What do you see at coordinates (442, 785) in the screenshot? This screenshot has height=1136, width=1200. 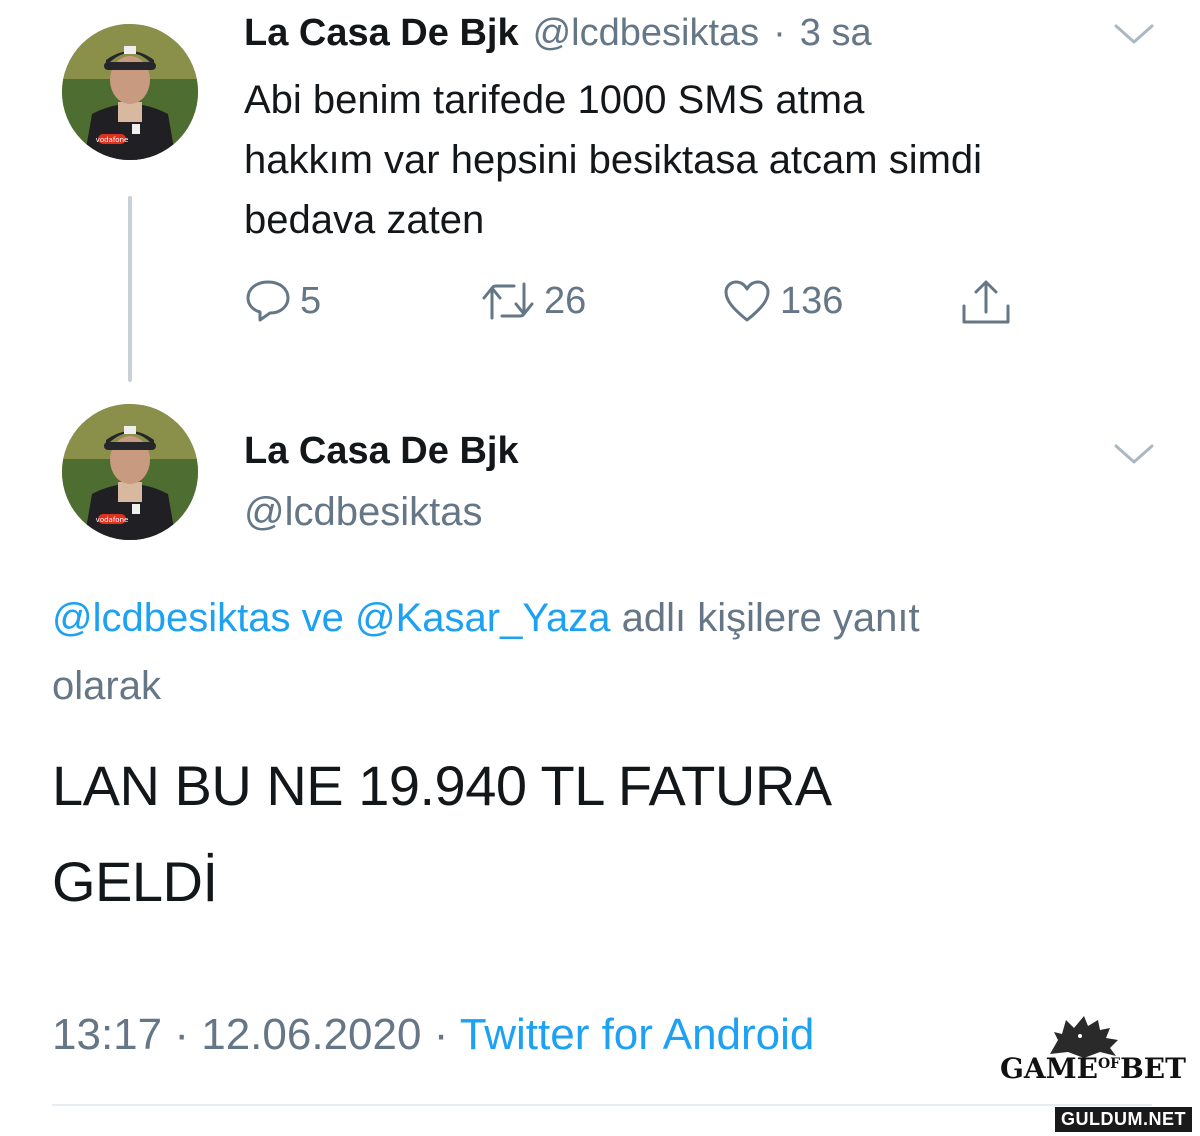 I see `tweet-text-line: LAN BU NE 19.940 TL FATURA` at bounding box center [442, 785].